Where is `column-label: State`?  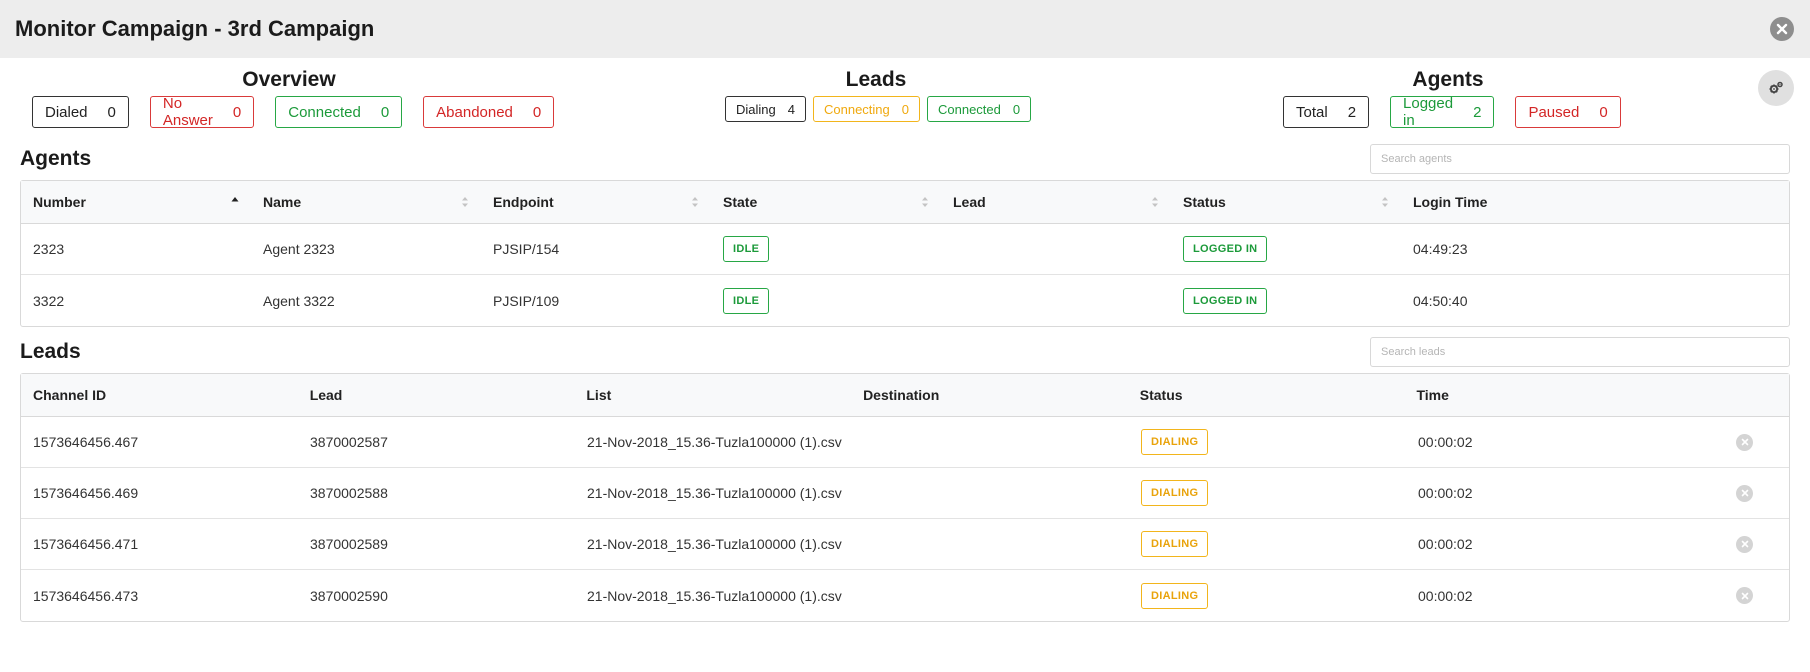
column-label: State is located at coordinates (740, 202).